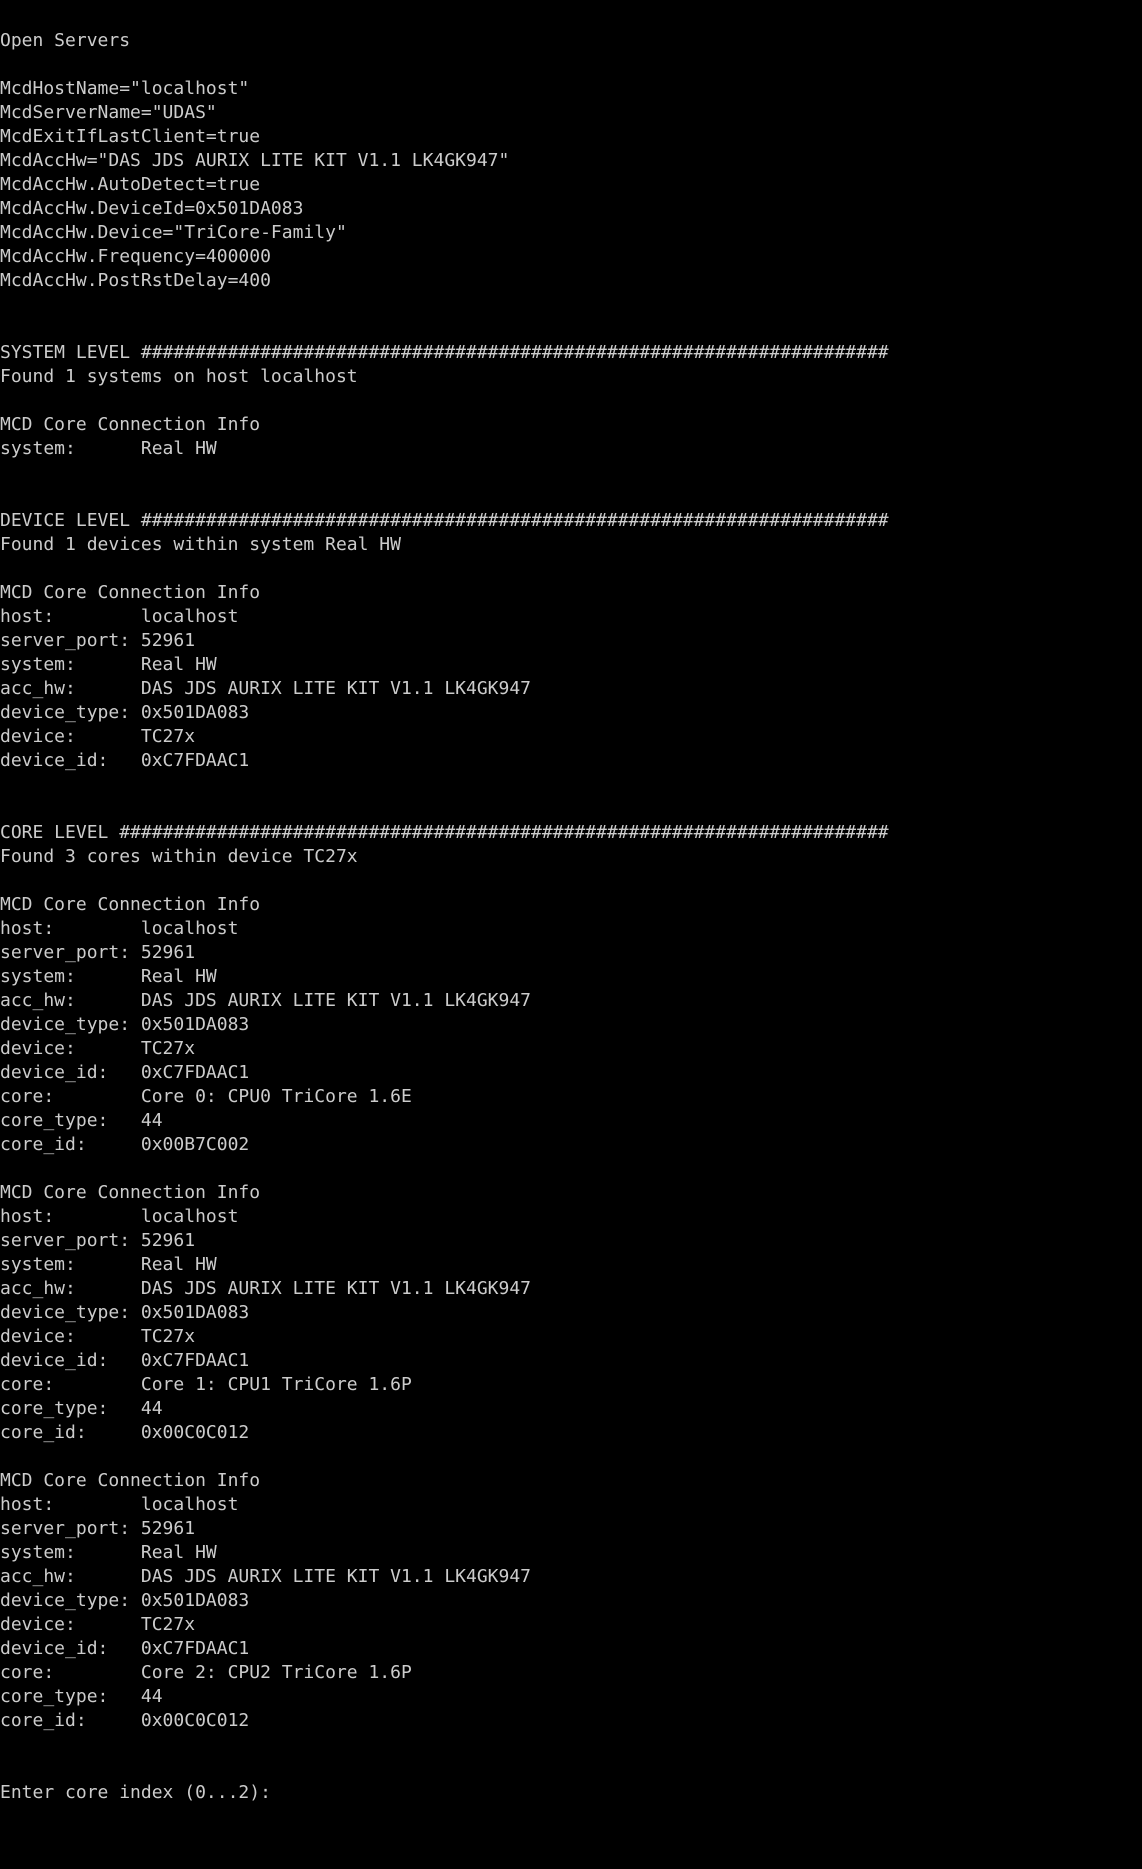 This screenshot has height=1869, width=1142. What do you see at coordinates (130, 136) in the screenshot?
I see `console-line: McdExitIfLastClient=true` at bounding box center [130, 136].